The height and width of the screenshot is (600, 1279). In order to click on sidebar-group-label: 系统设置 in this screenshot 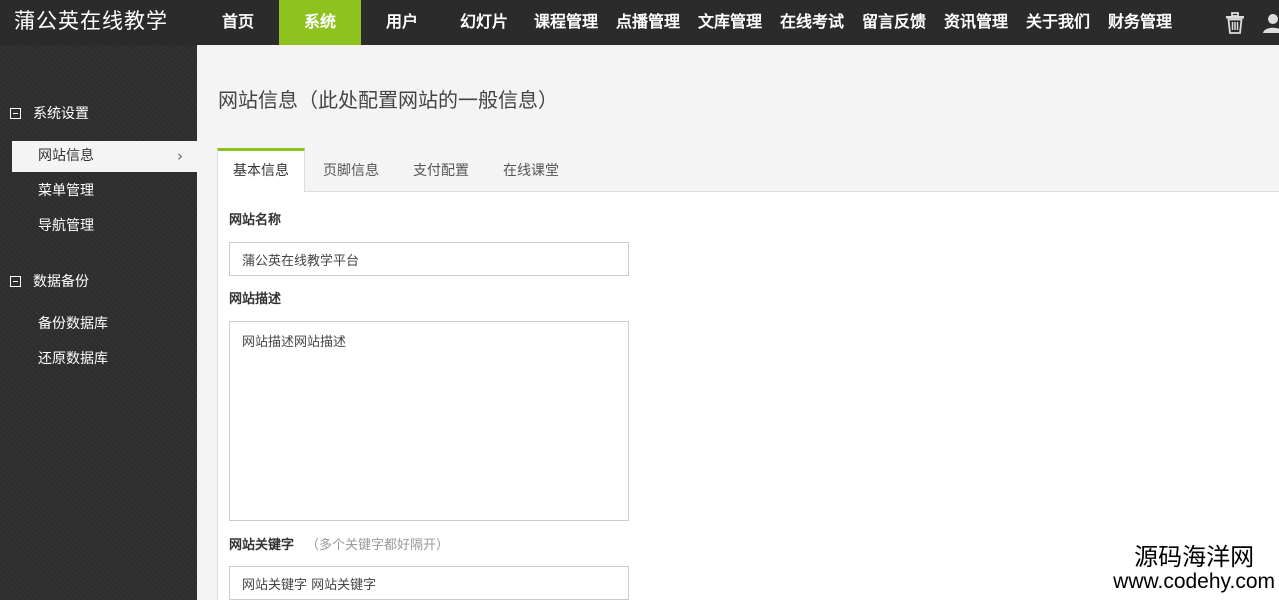, I will do `click(61, 114)`.